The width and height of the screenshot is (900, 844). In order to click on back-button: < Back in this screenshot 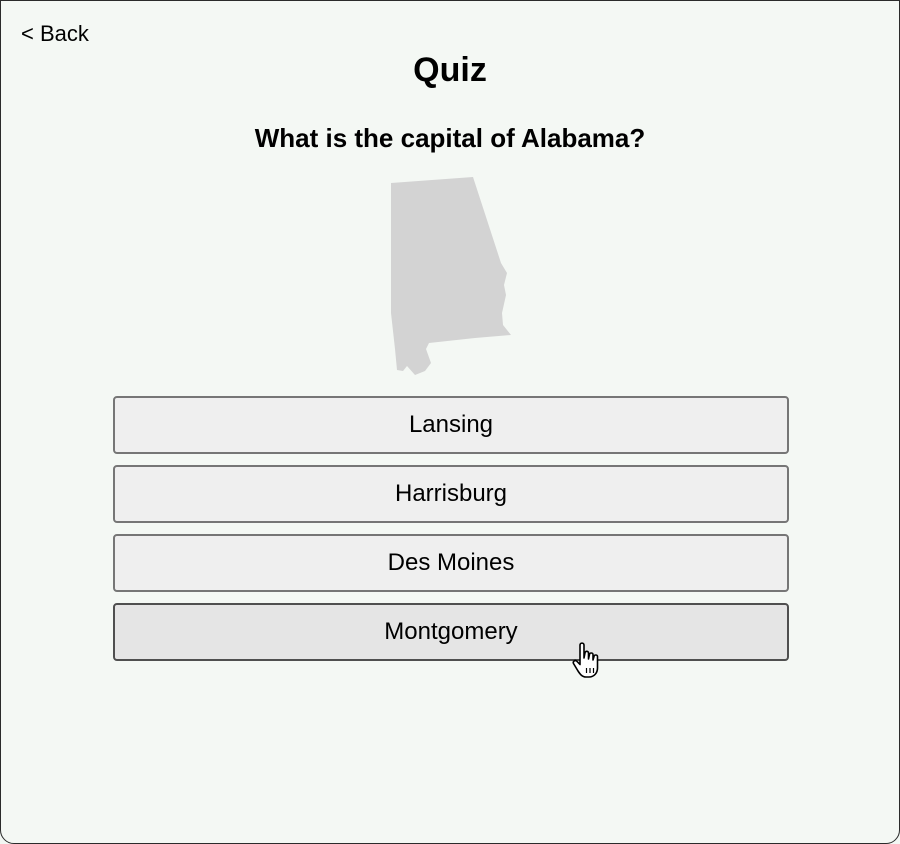, I will do `click(55, 34)`.